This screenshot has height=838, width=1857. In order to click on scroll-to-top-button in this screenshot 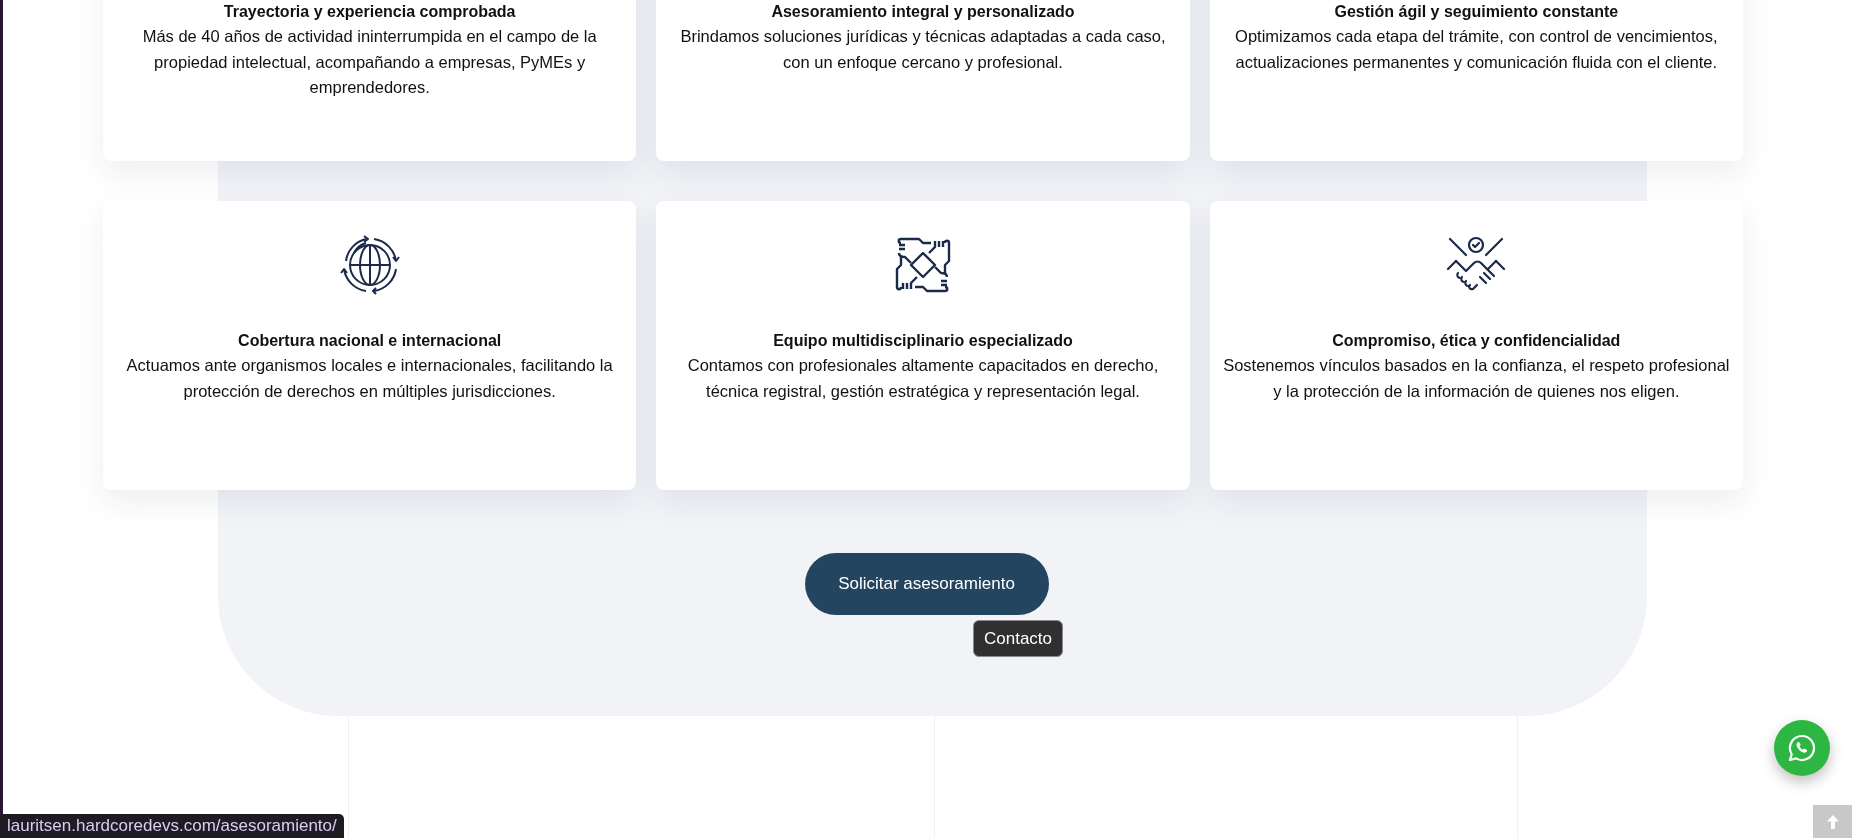, I will do `click(1832, 821)`.